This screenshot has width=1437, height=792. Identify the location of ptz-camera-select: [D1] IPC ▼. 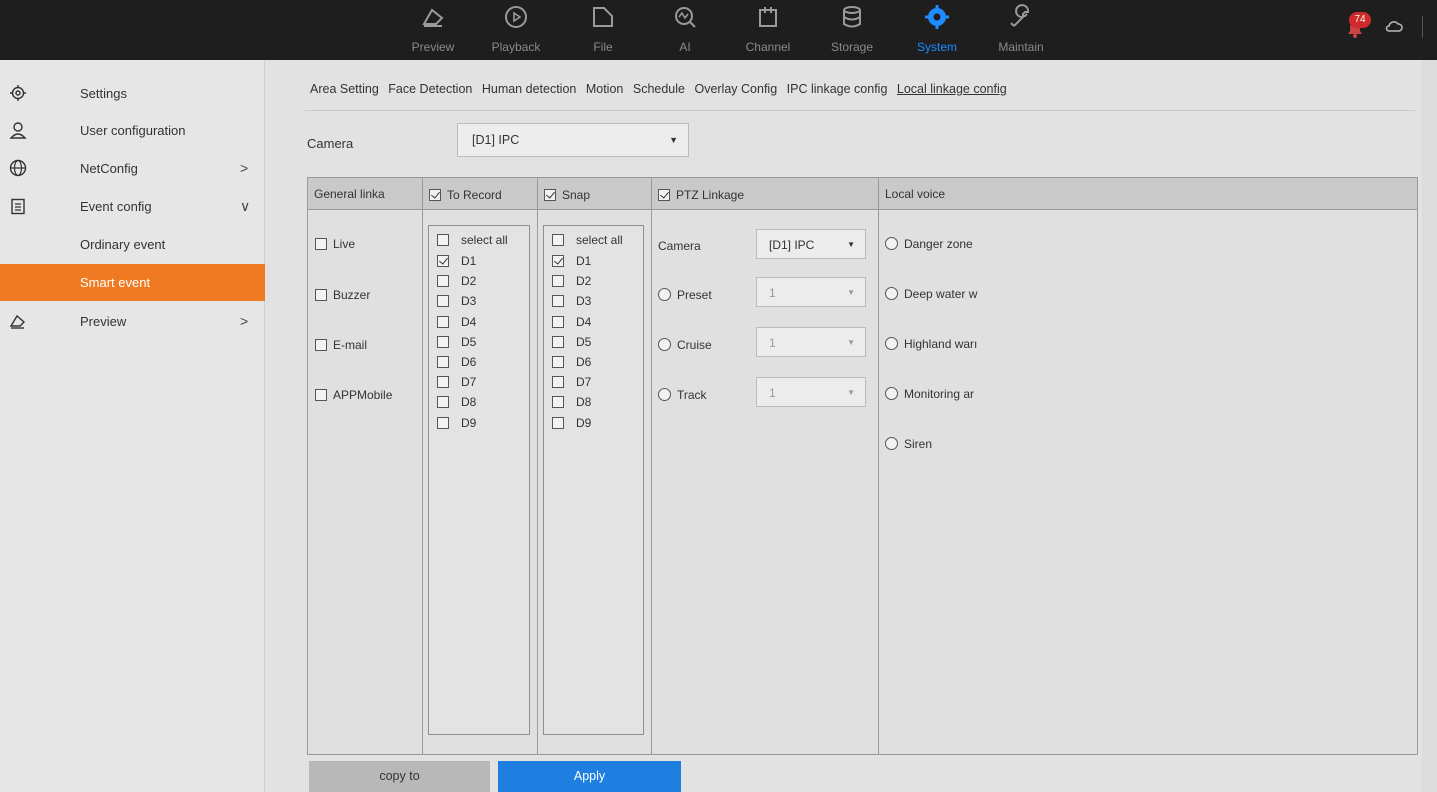
(811, 244).